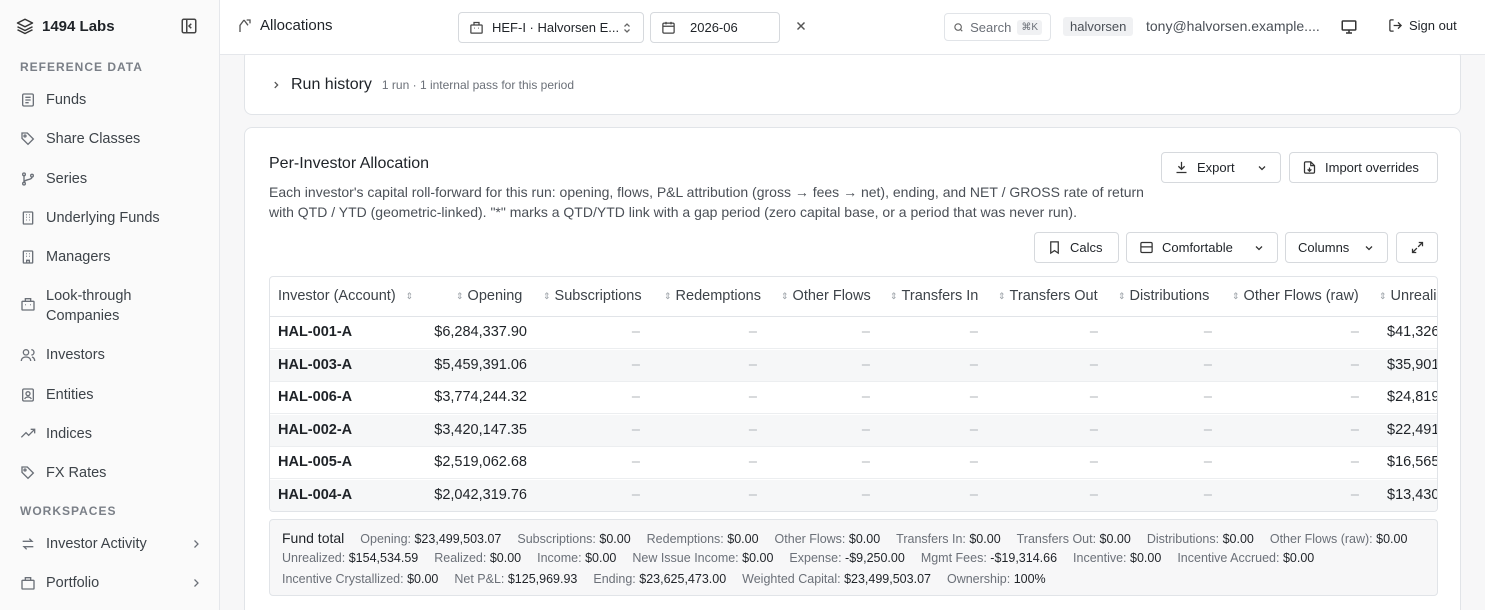 This screenshot has width=1485, height=610. Describe the element at coordinates (801, 26) in the screenshot. I see `close-icon` at that location.